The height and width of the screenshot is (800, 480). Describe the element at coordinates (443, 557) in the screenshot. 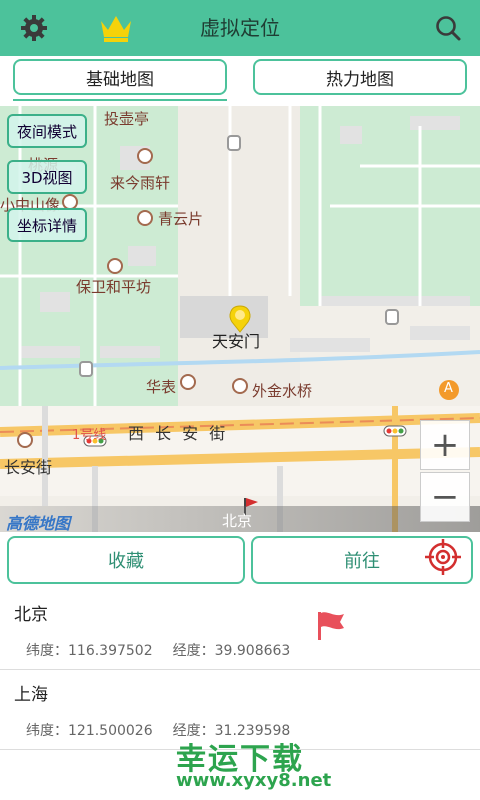

I see `target-icon` at that location.